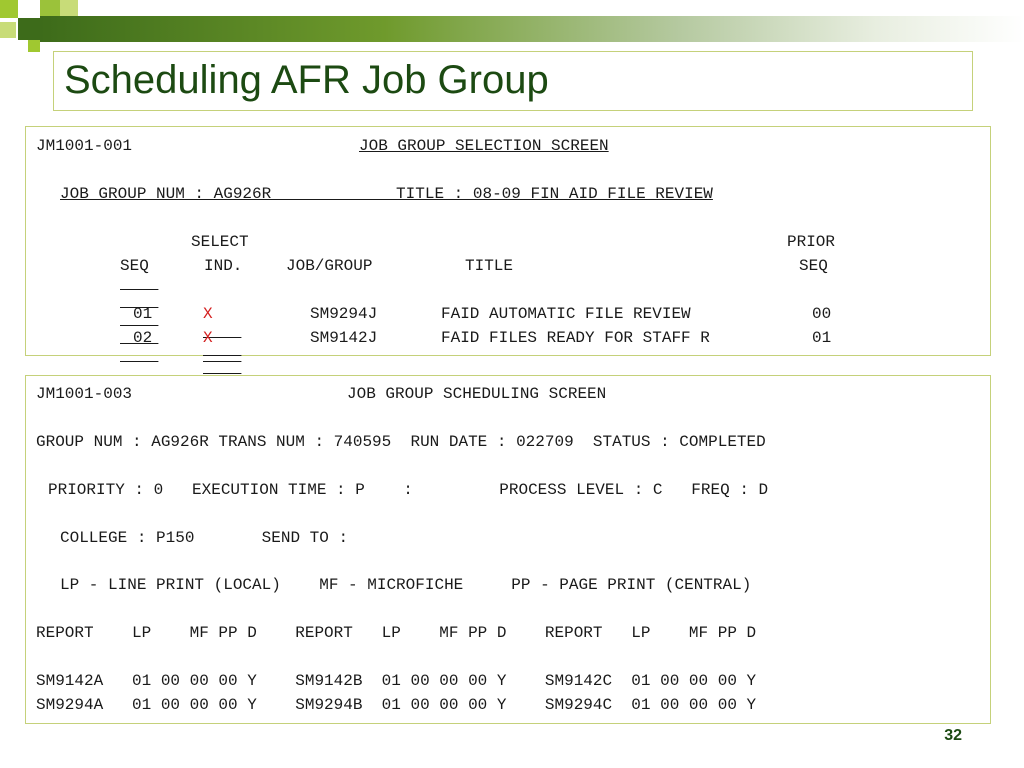  I want to click on college-line: COLLEGE : P150 SEND TO :, so click(204, 538).